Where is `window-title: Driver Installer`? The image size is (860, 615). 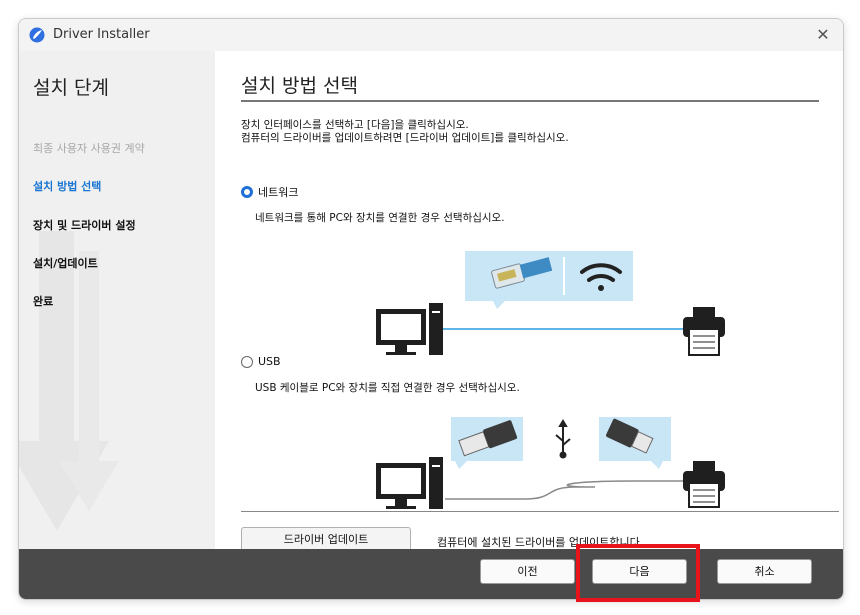
window-title: Driver Installer is located at coordinates (101, 34).